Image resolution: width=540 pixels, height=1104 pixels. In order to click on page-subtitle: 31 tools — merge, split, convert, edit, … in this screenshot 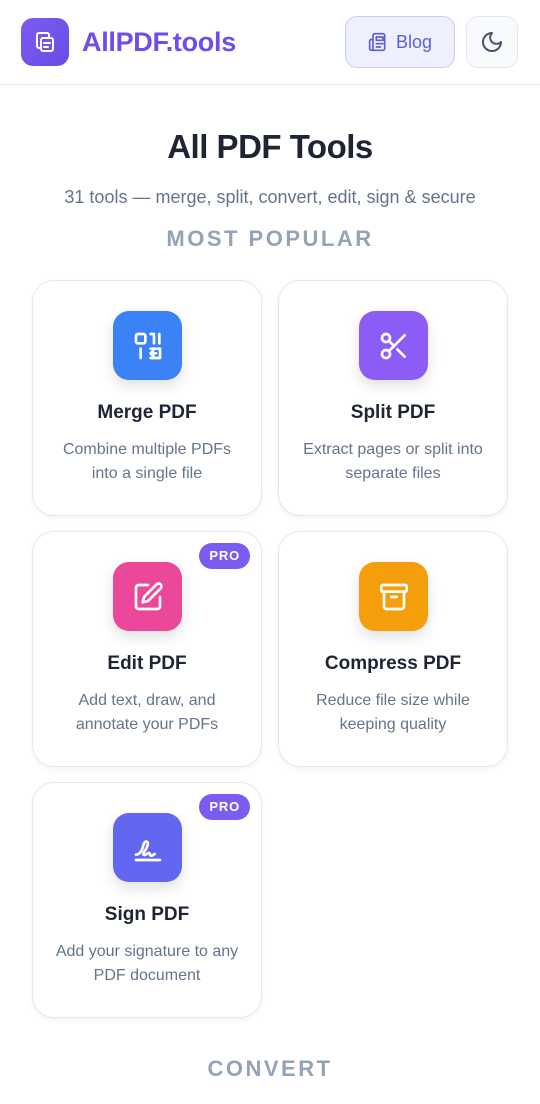, I will do `click(270, 197)`.